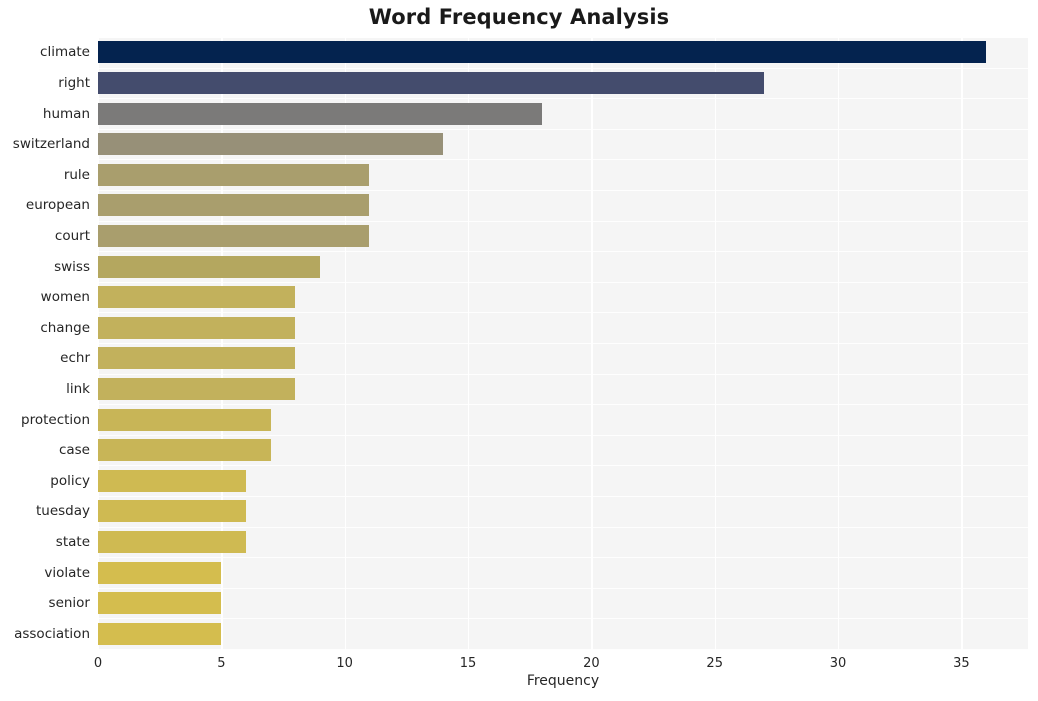 The height and width of the screenshot is (701, 1038). What do you see at coordinates (66, 113) in the screenshot?
I see `y-axis-tick-label: human` at bounding box center [66, 113].